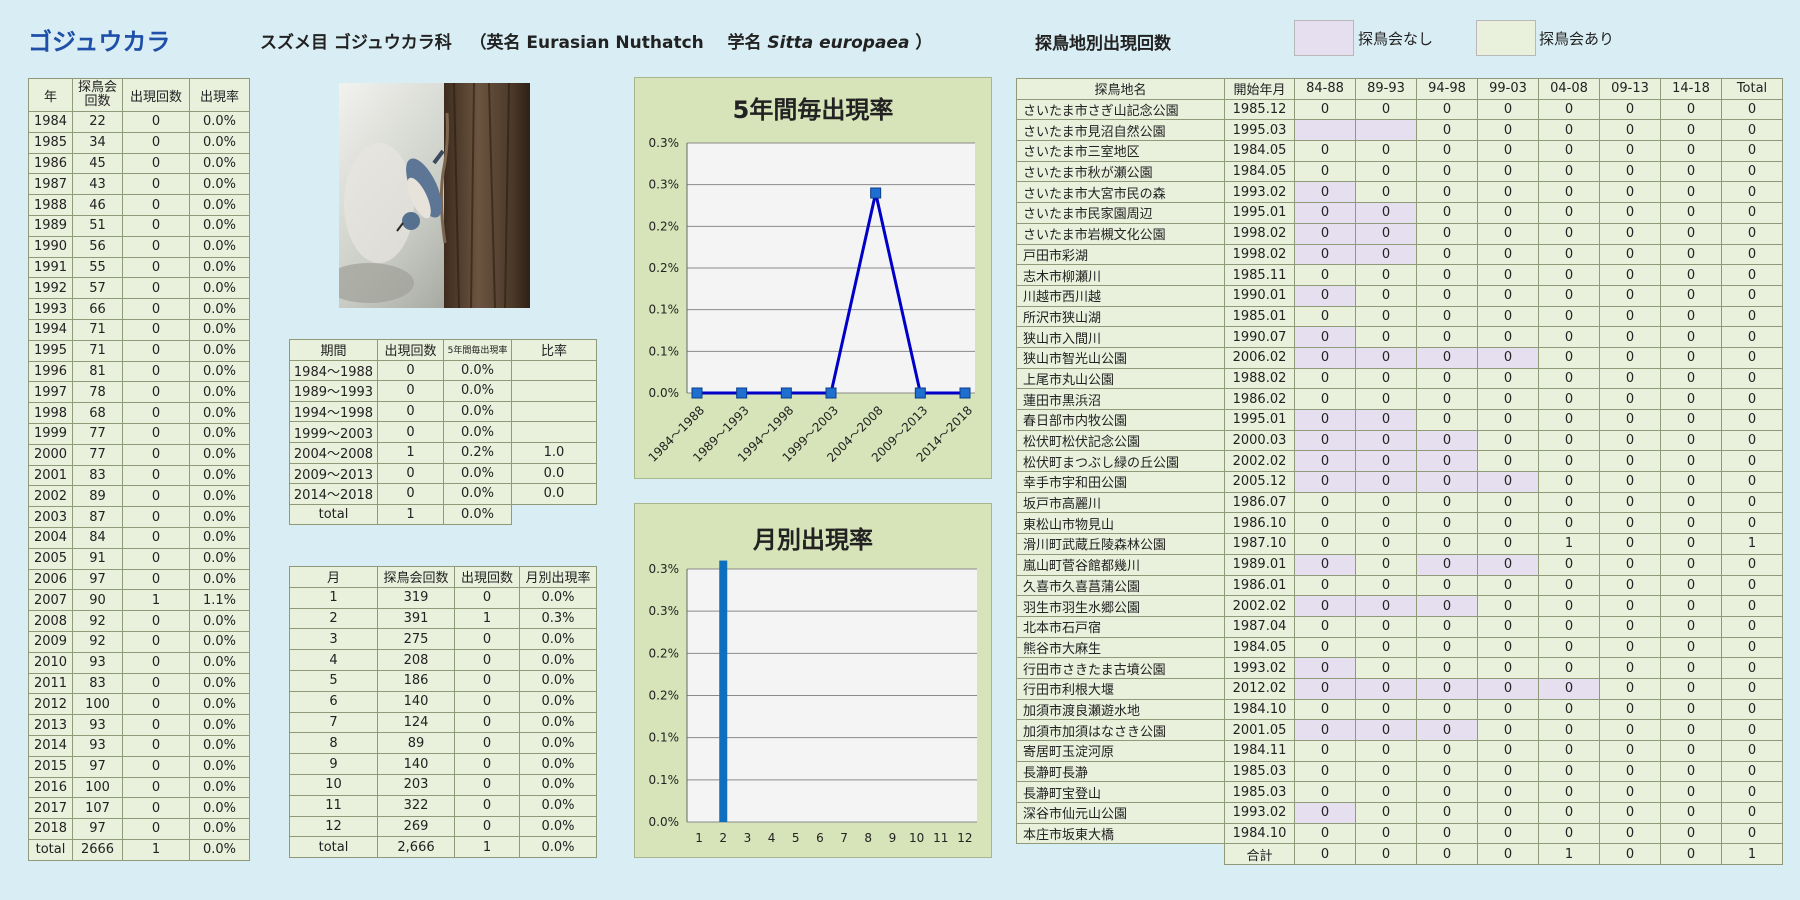  I want to click on month-meetings-cell: 391, so click(416, 618).